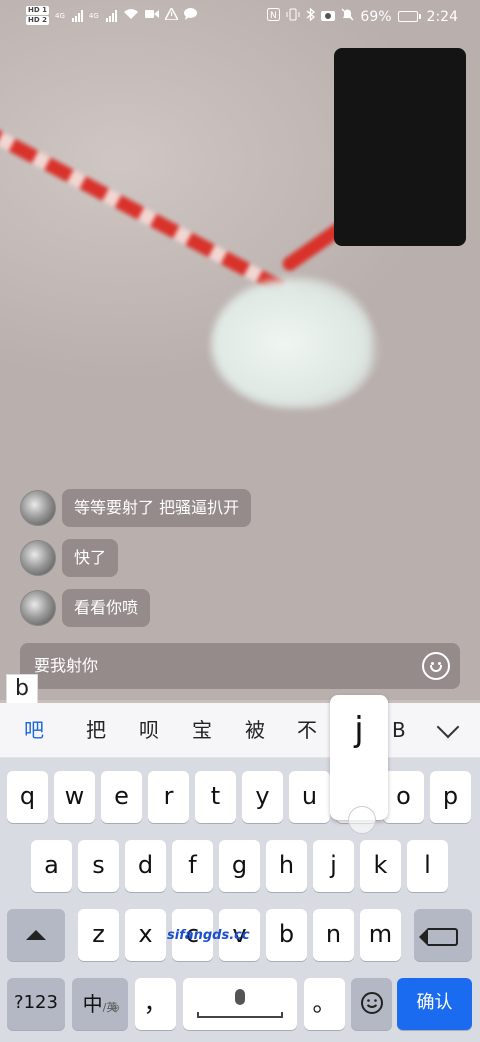  I want to click on message-input-value: 要我射你, so click(66, 665).